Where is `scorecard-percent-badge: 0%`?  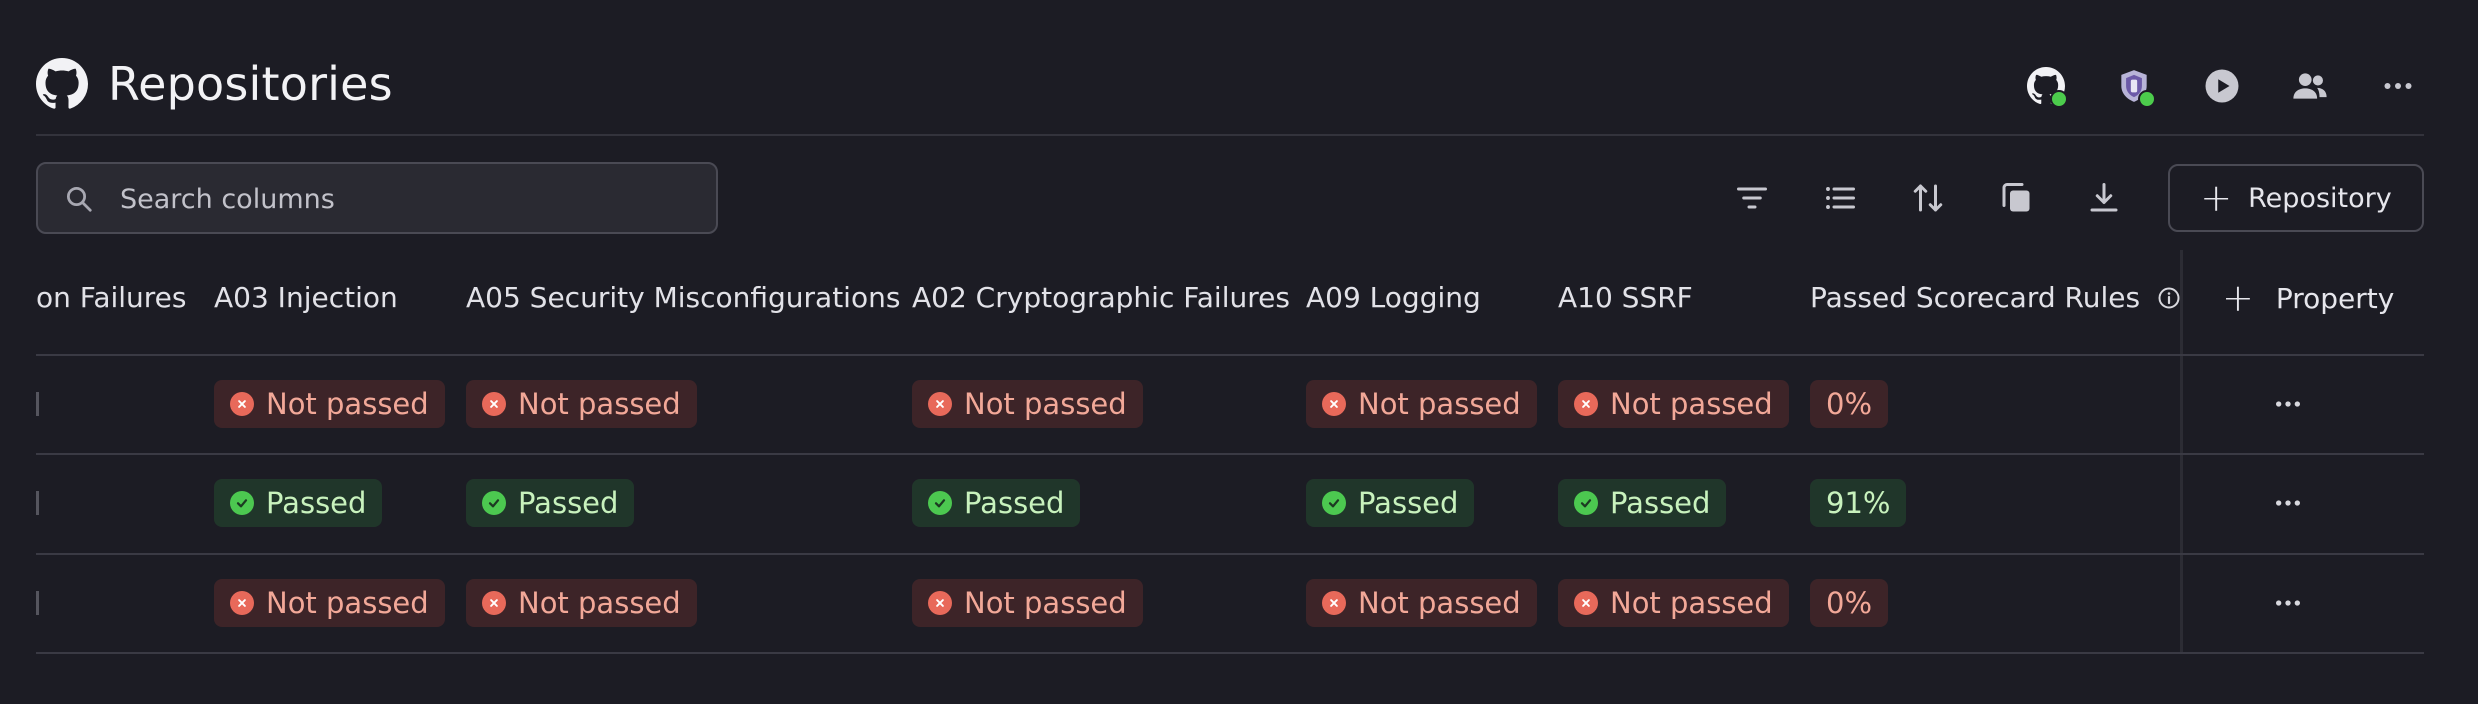
scorecard-percent-badge: 0% is located at coordinates (1849, 403).